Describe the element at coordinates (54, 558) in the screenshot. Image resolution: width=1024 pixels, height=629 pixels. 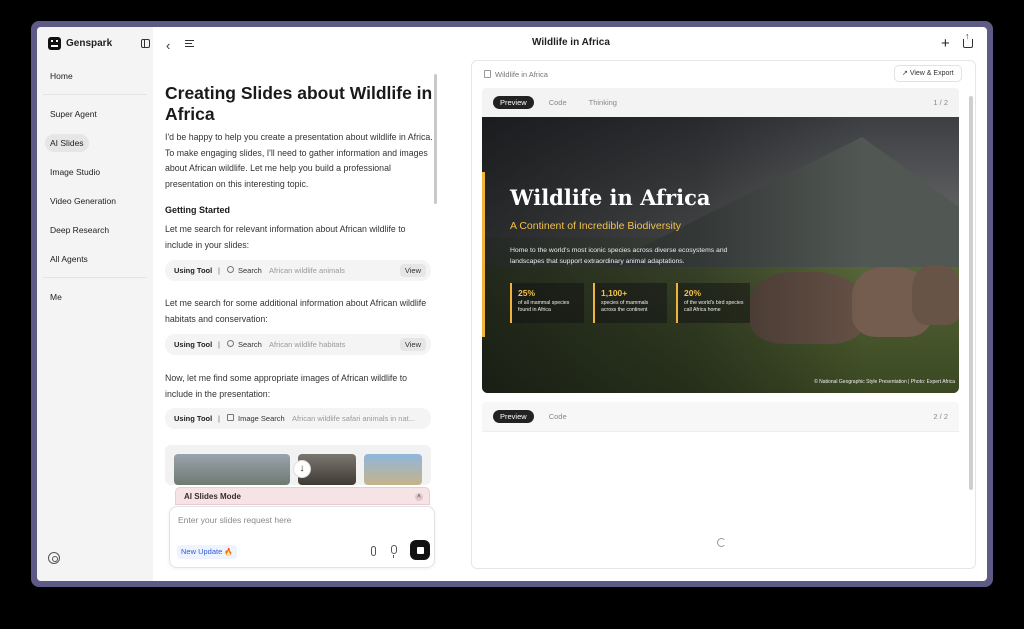
I see `settings-icon` at that location.